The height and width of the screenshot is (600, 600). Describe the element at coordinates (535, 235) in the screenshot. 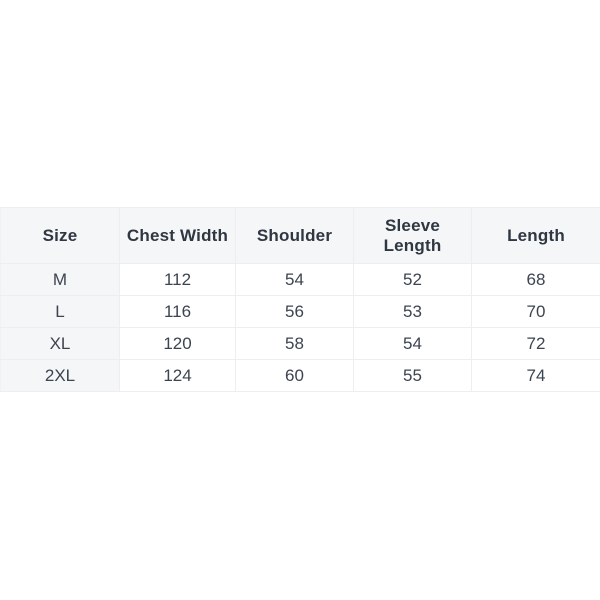

I see `column-header-length: Length` at that location.